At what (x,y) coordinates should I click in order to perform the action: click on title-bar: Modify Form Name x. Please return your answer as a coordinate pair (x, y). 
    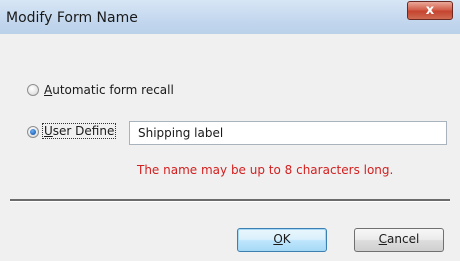
    Looking at the image, I should click on (230, 17).